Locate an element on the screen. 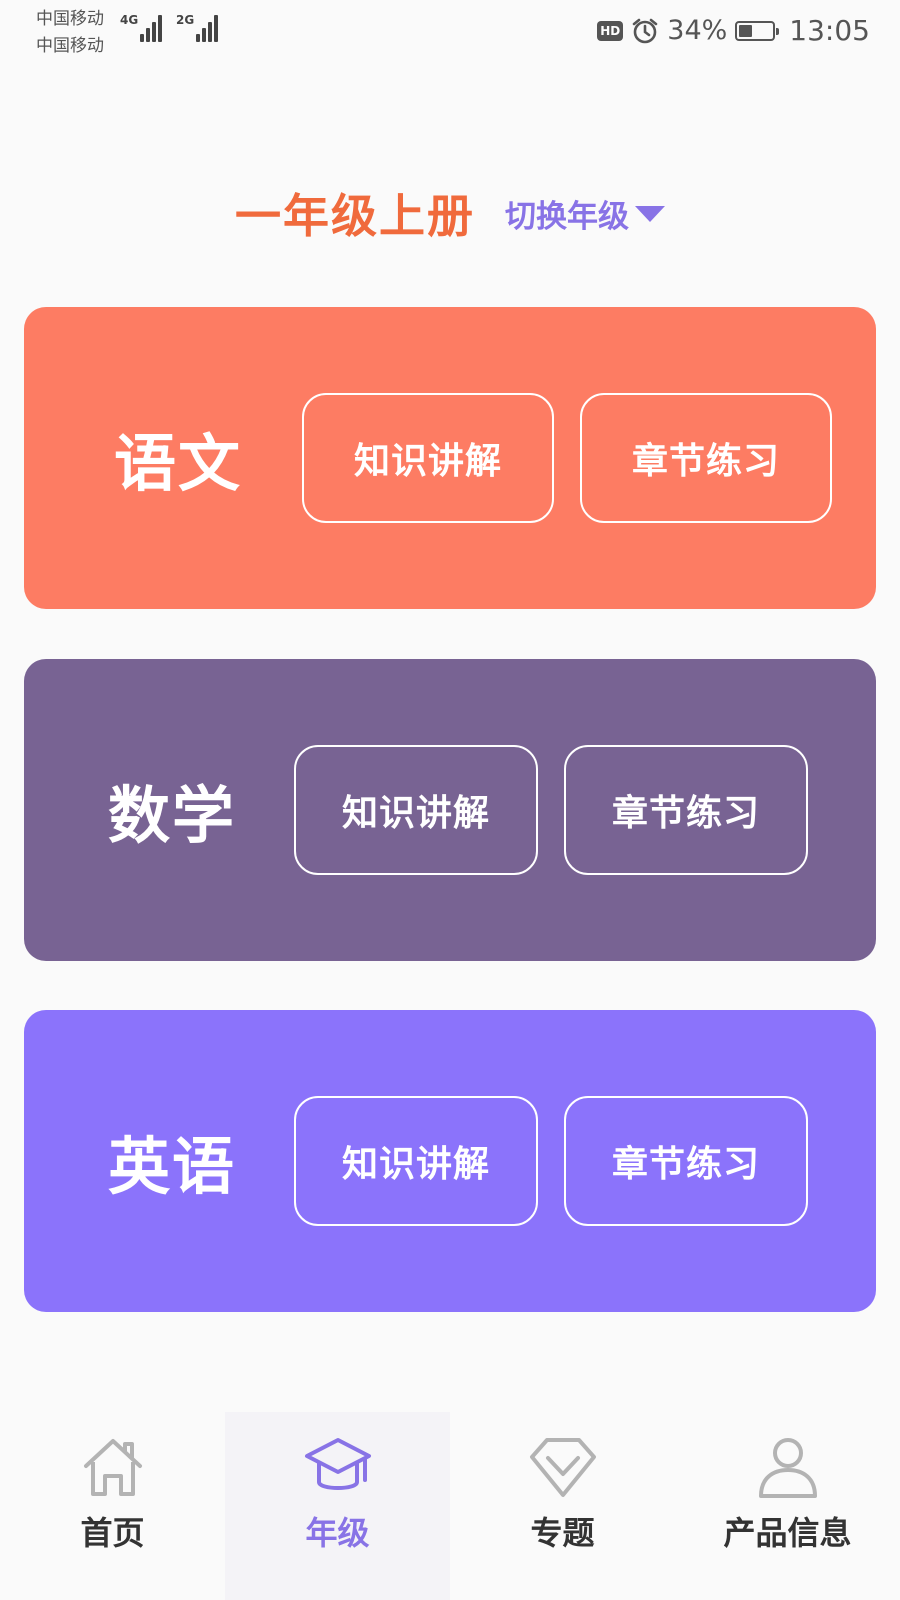 The width and height of the screenshot is (900, 1600). signal-2: 2G is located at coordinates (197, 27).